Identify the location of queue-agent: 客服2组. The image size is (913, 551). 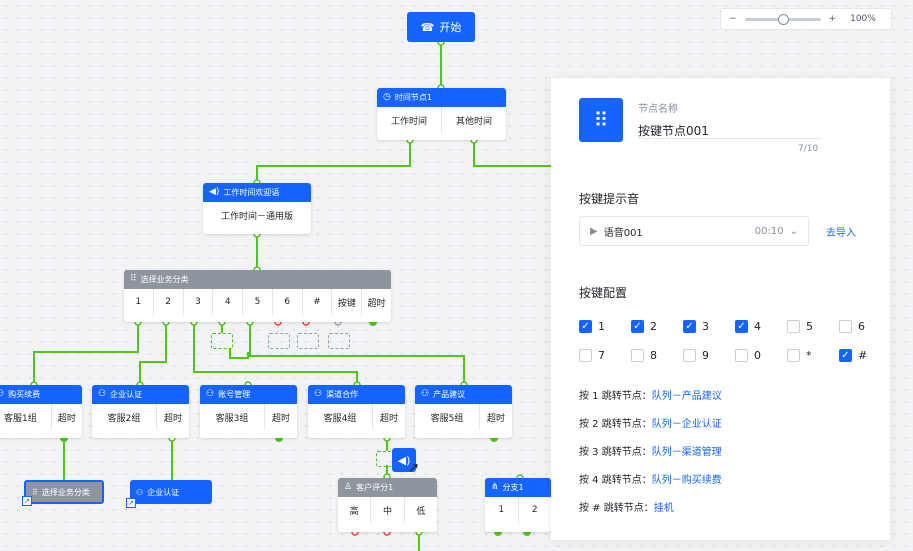
(124, 417).